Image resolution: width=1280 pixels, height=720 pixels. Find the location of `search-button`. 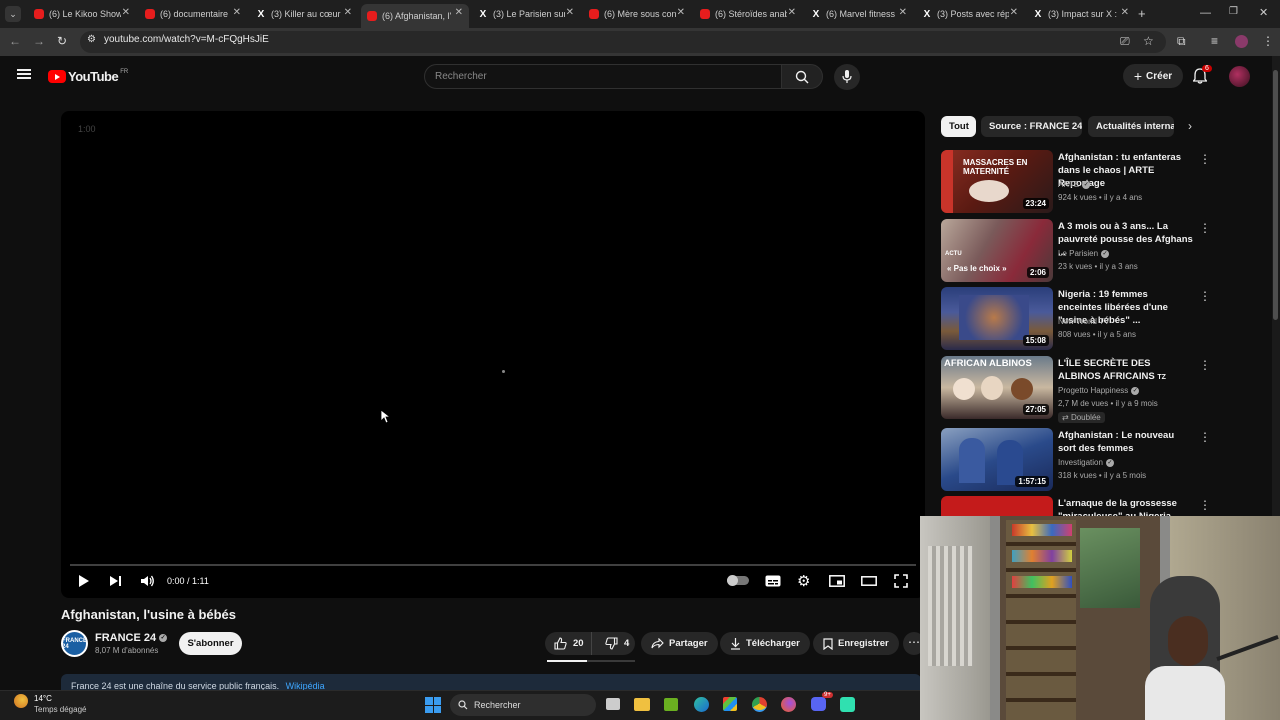

search-button is located at coordinates (802, 76).